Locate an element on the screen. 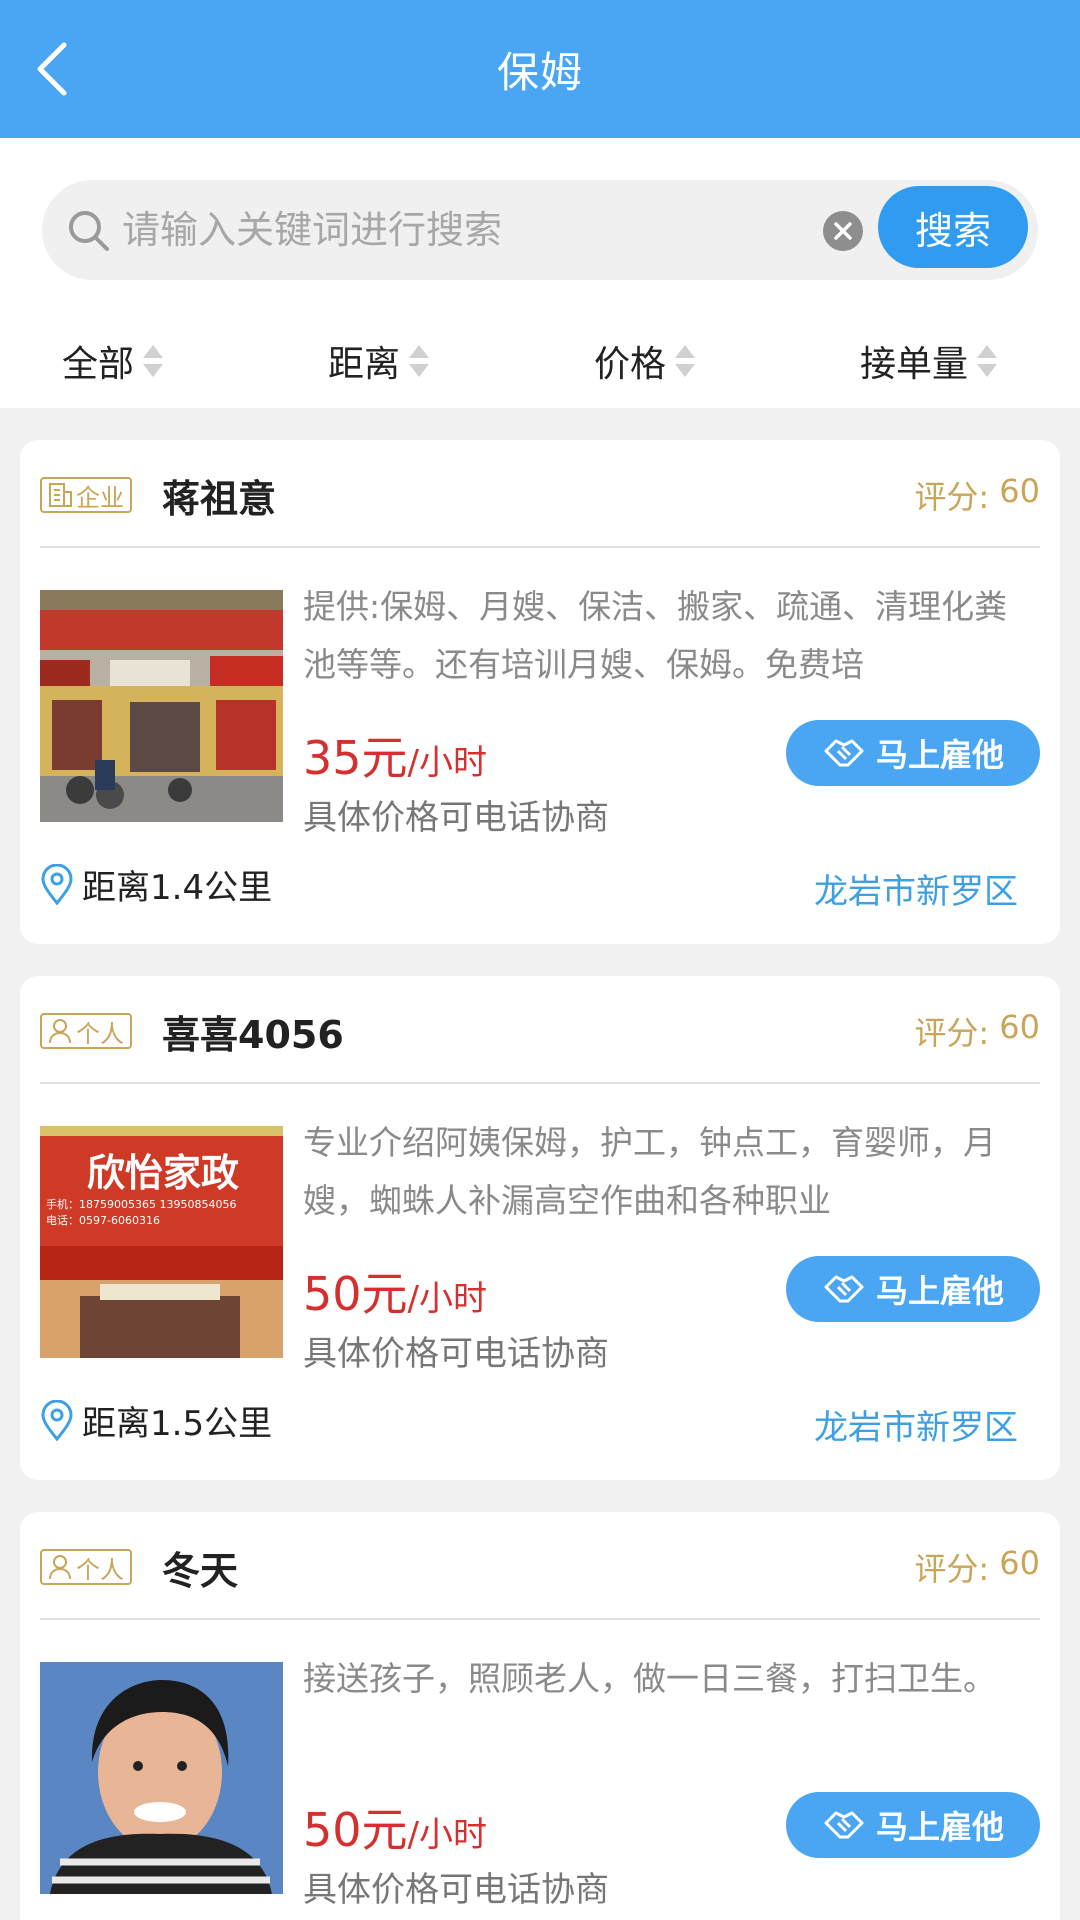  filter-label: 距离 is located at coordinates (364, 364).